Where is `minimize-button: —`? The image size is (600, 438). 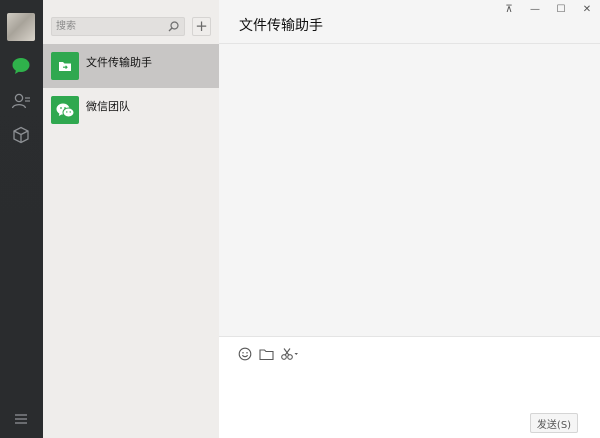 minimize-button: — is located at coordinates (535, 9).